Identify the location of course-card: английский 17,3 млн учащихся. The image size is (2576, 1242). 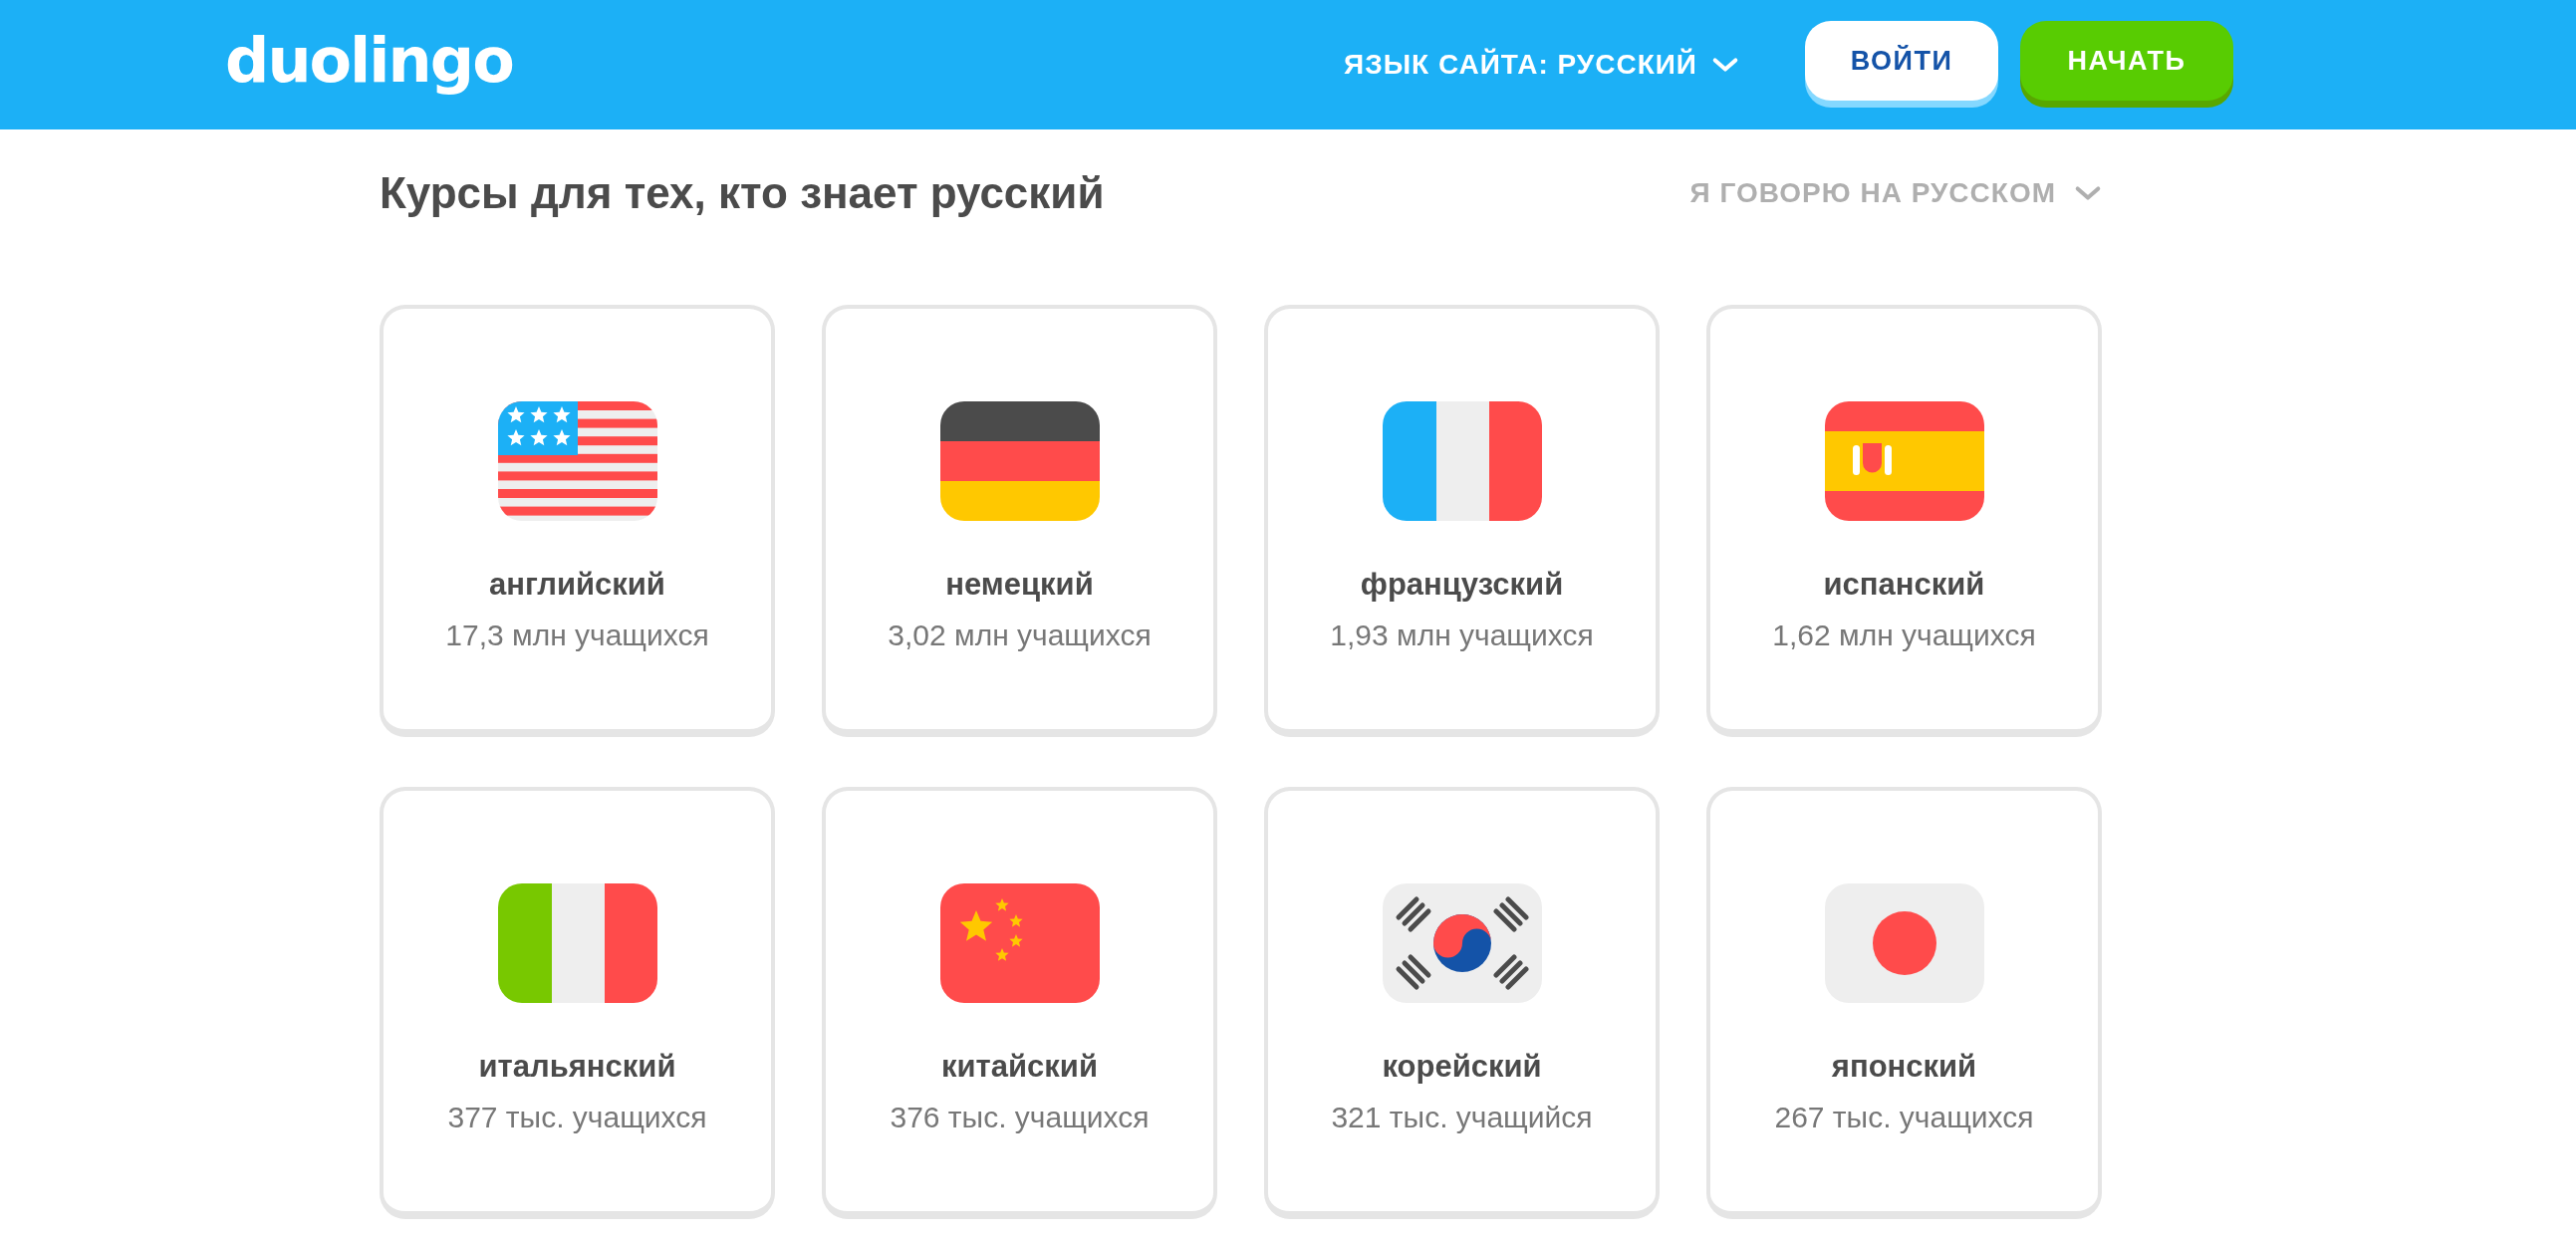
(577, 521).